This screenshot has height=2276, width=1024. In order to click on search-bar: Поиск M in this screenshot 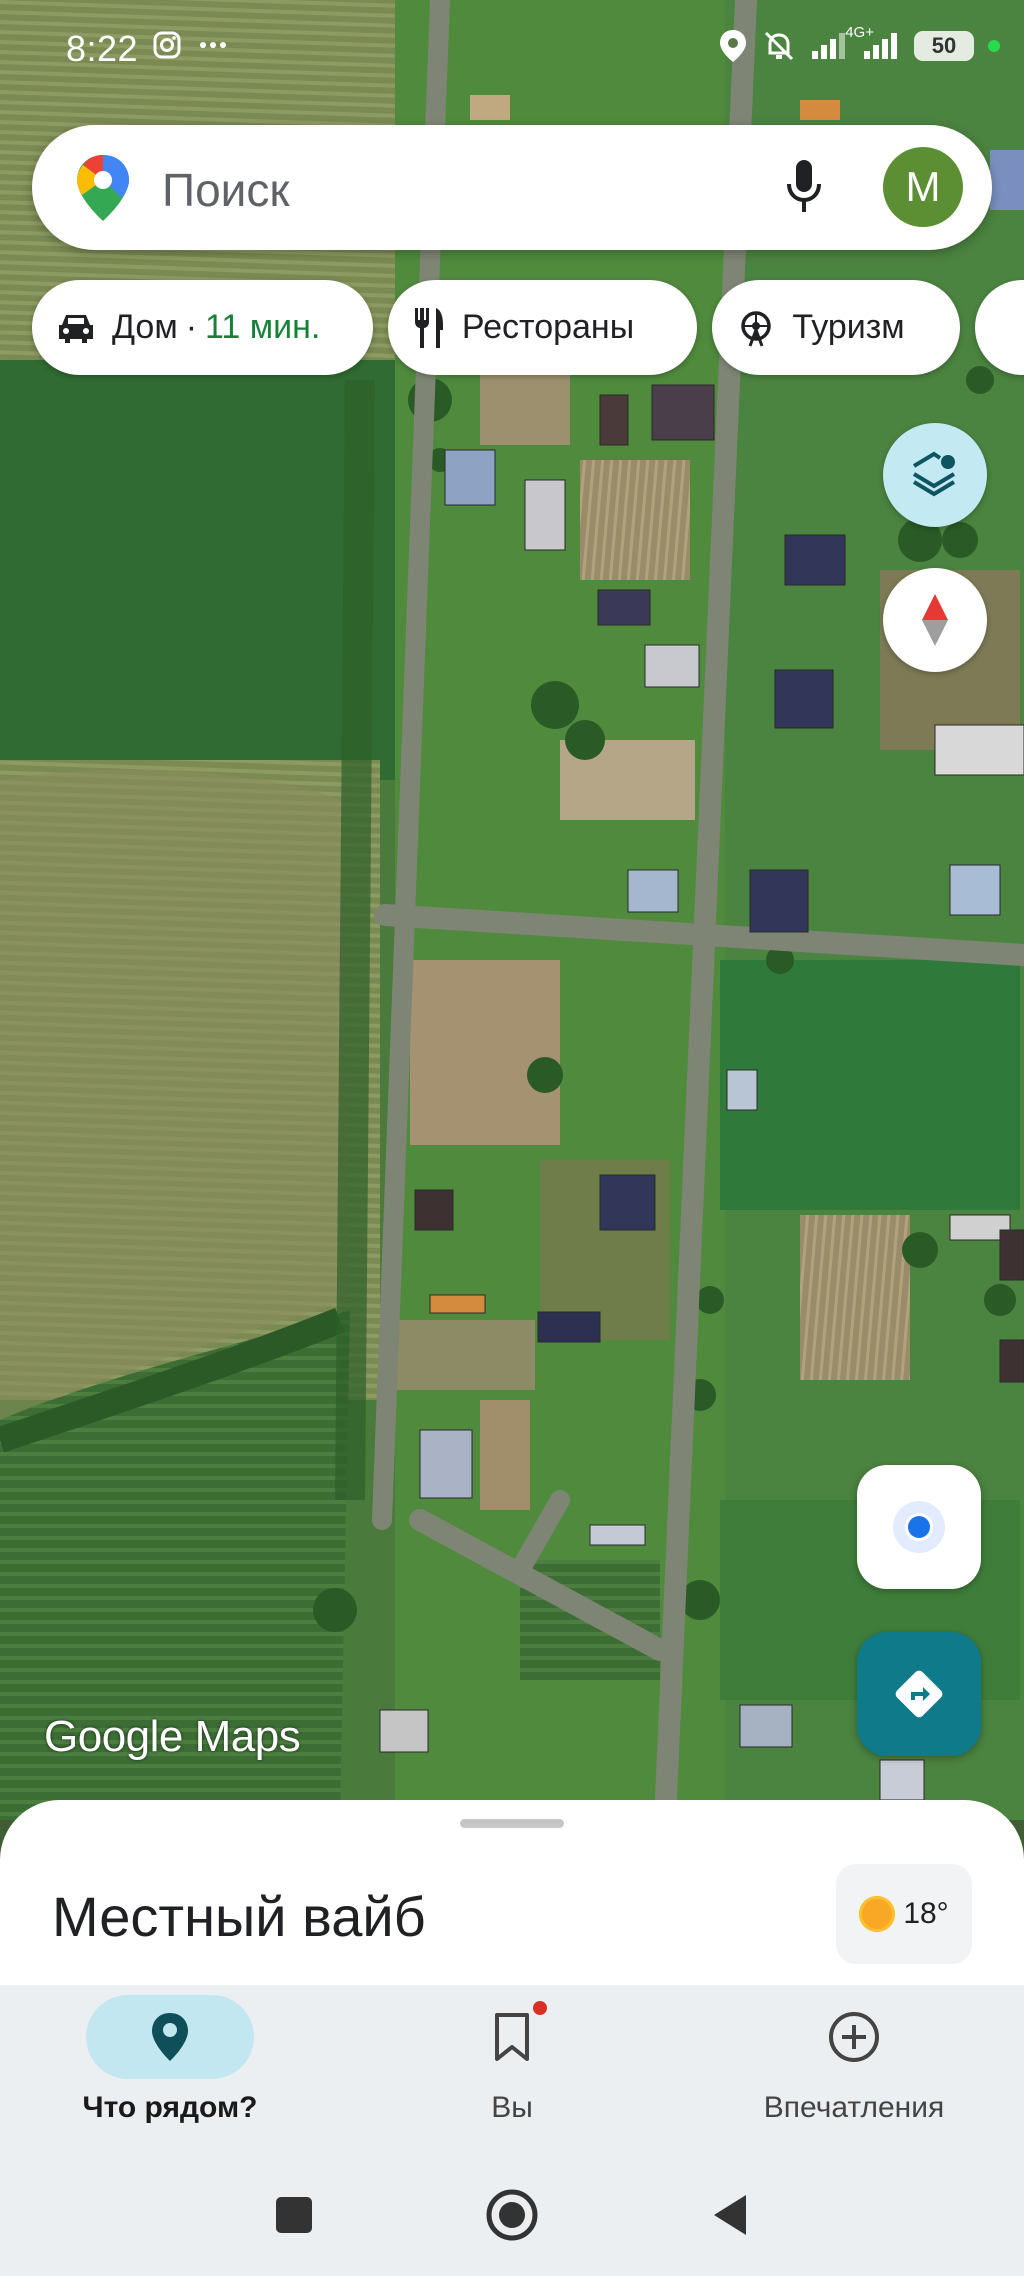, I will do `click(512, 187)`.